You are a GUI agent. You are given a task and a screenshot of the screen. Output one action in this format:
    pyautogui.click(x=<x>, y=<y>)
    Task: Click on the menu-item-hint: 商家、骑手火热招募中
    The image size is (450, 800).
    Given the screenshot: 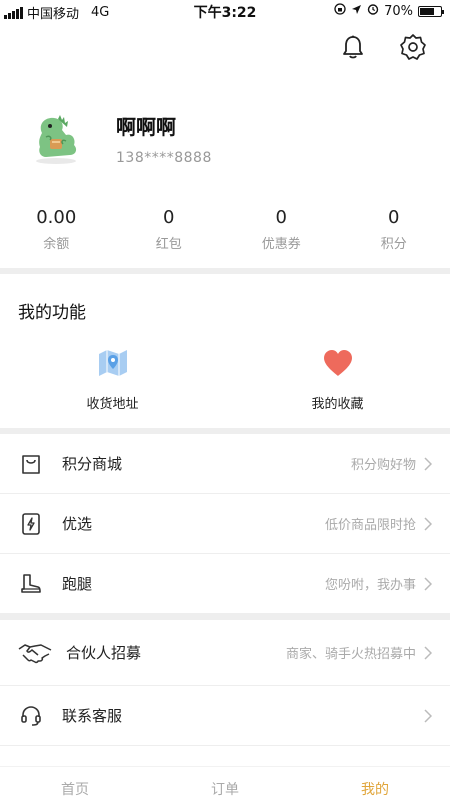 What is the action you would take?
    pyautogui.click(x=350, y=654)
    